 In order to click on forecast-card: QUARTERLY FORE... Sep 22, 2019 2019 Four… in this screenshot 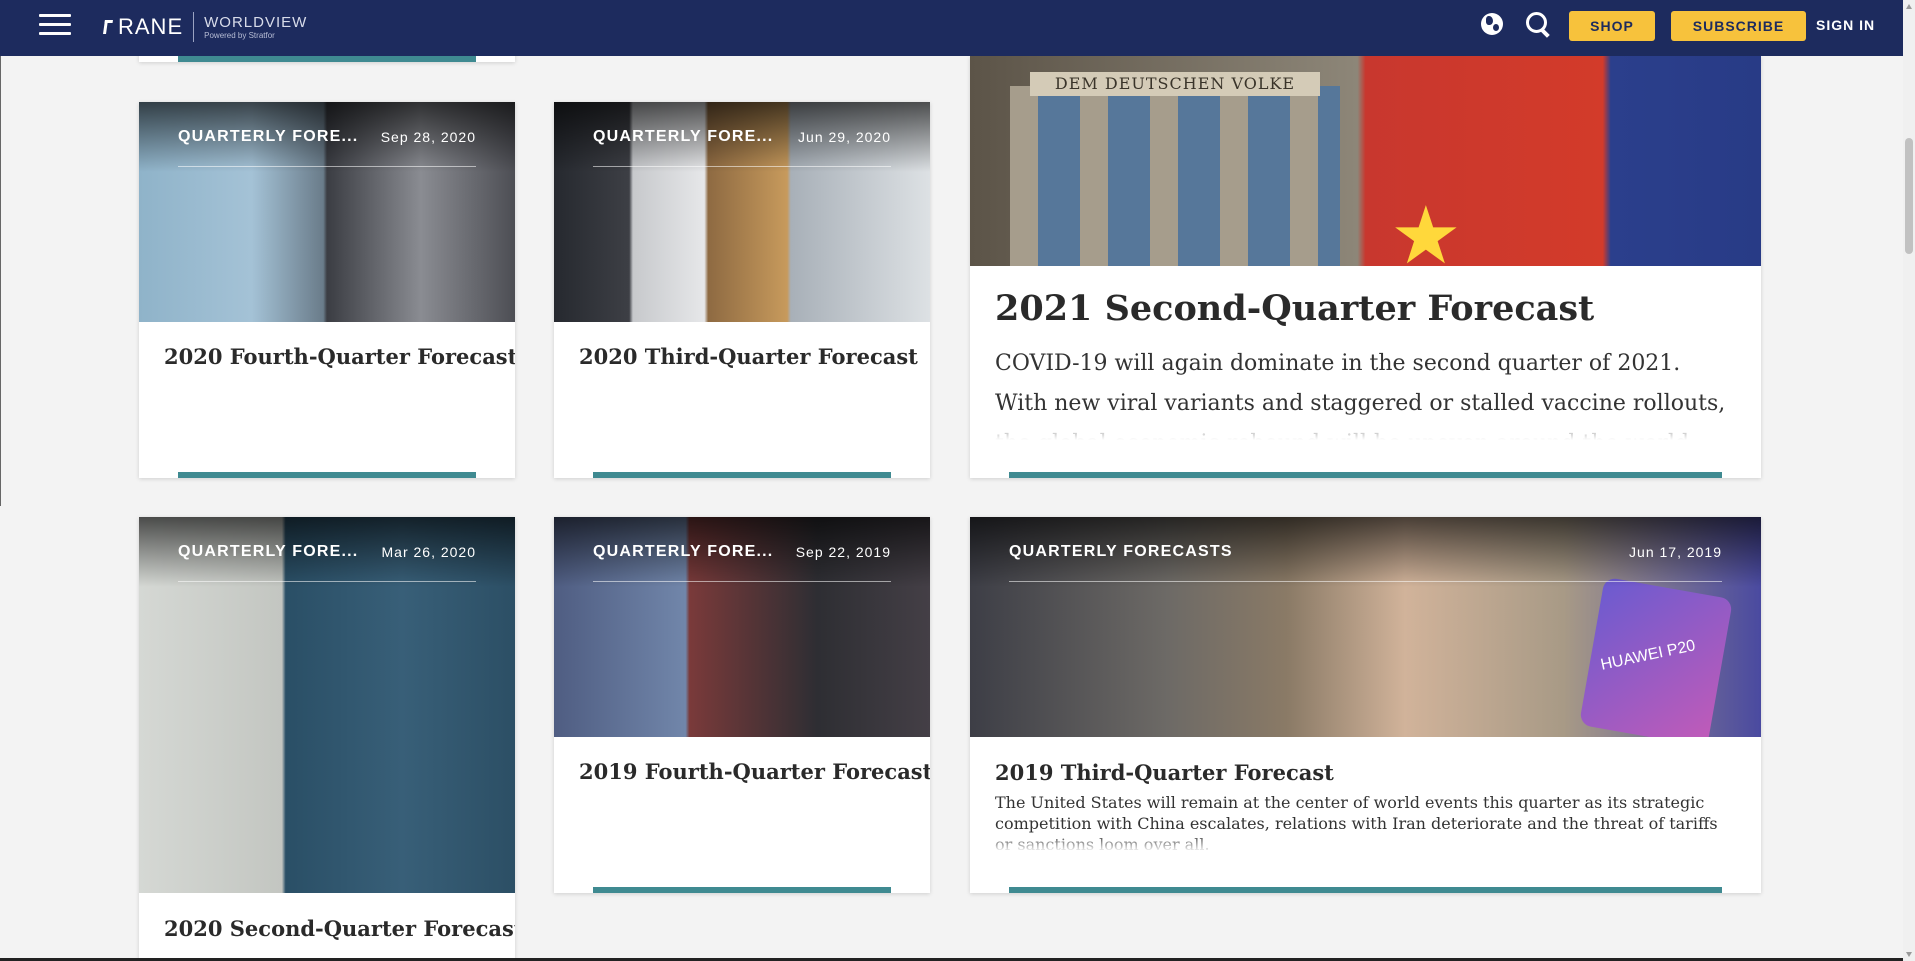, I will do `click(742, 705)`.